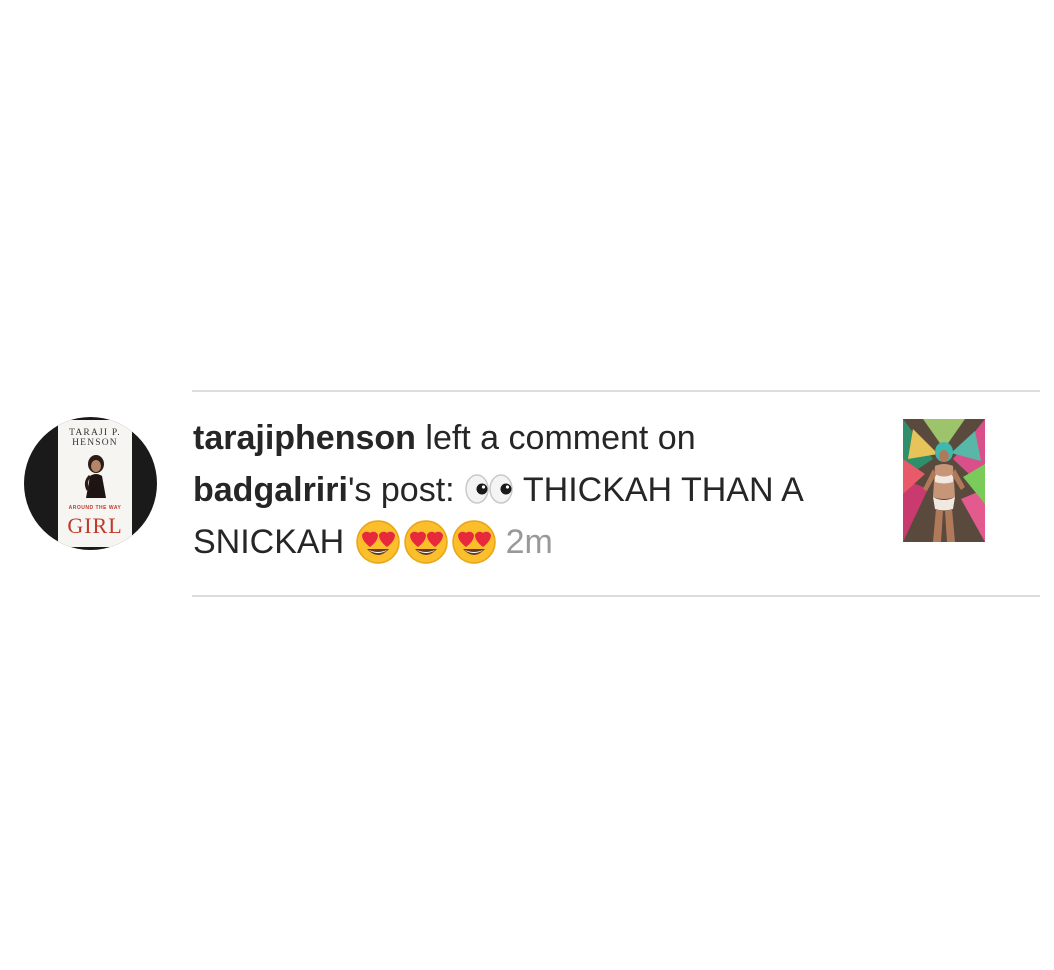 Image resolution: width=1054 pixels, height=970 pixels. I want to click on actor-avatar: TARAJI P. HENSON AROUND THE WAY GIRL, so click(90, 483).